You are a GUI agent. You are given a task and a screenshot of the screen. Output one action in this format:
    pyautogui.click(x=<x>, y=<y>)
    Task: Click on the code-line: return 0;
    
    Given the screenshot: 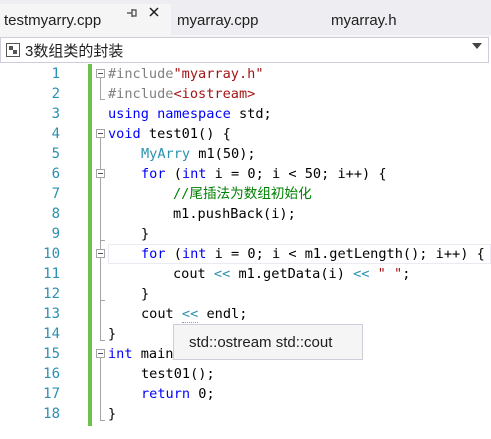 What is the action you would take?
    pyautogui.click(x=178, y=394)
    